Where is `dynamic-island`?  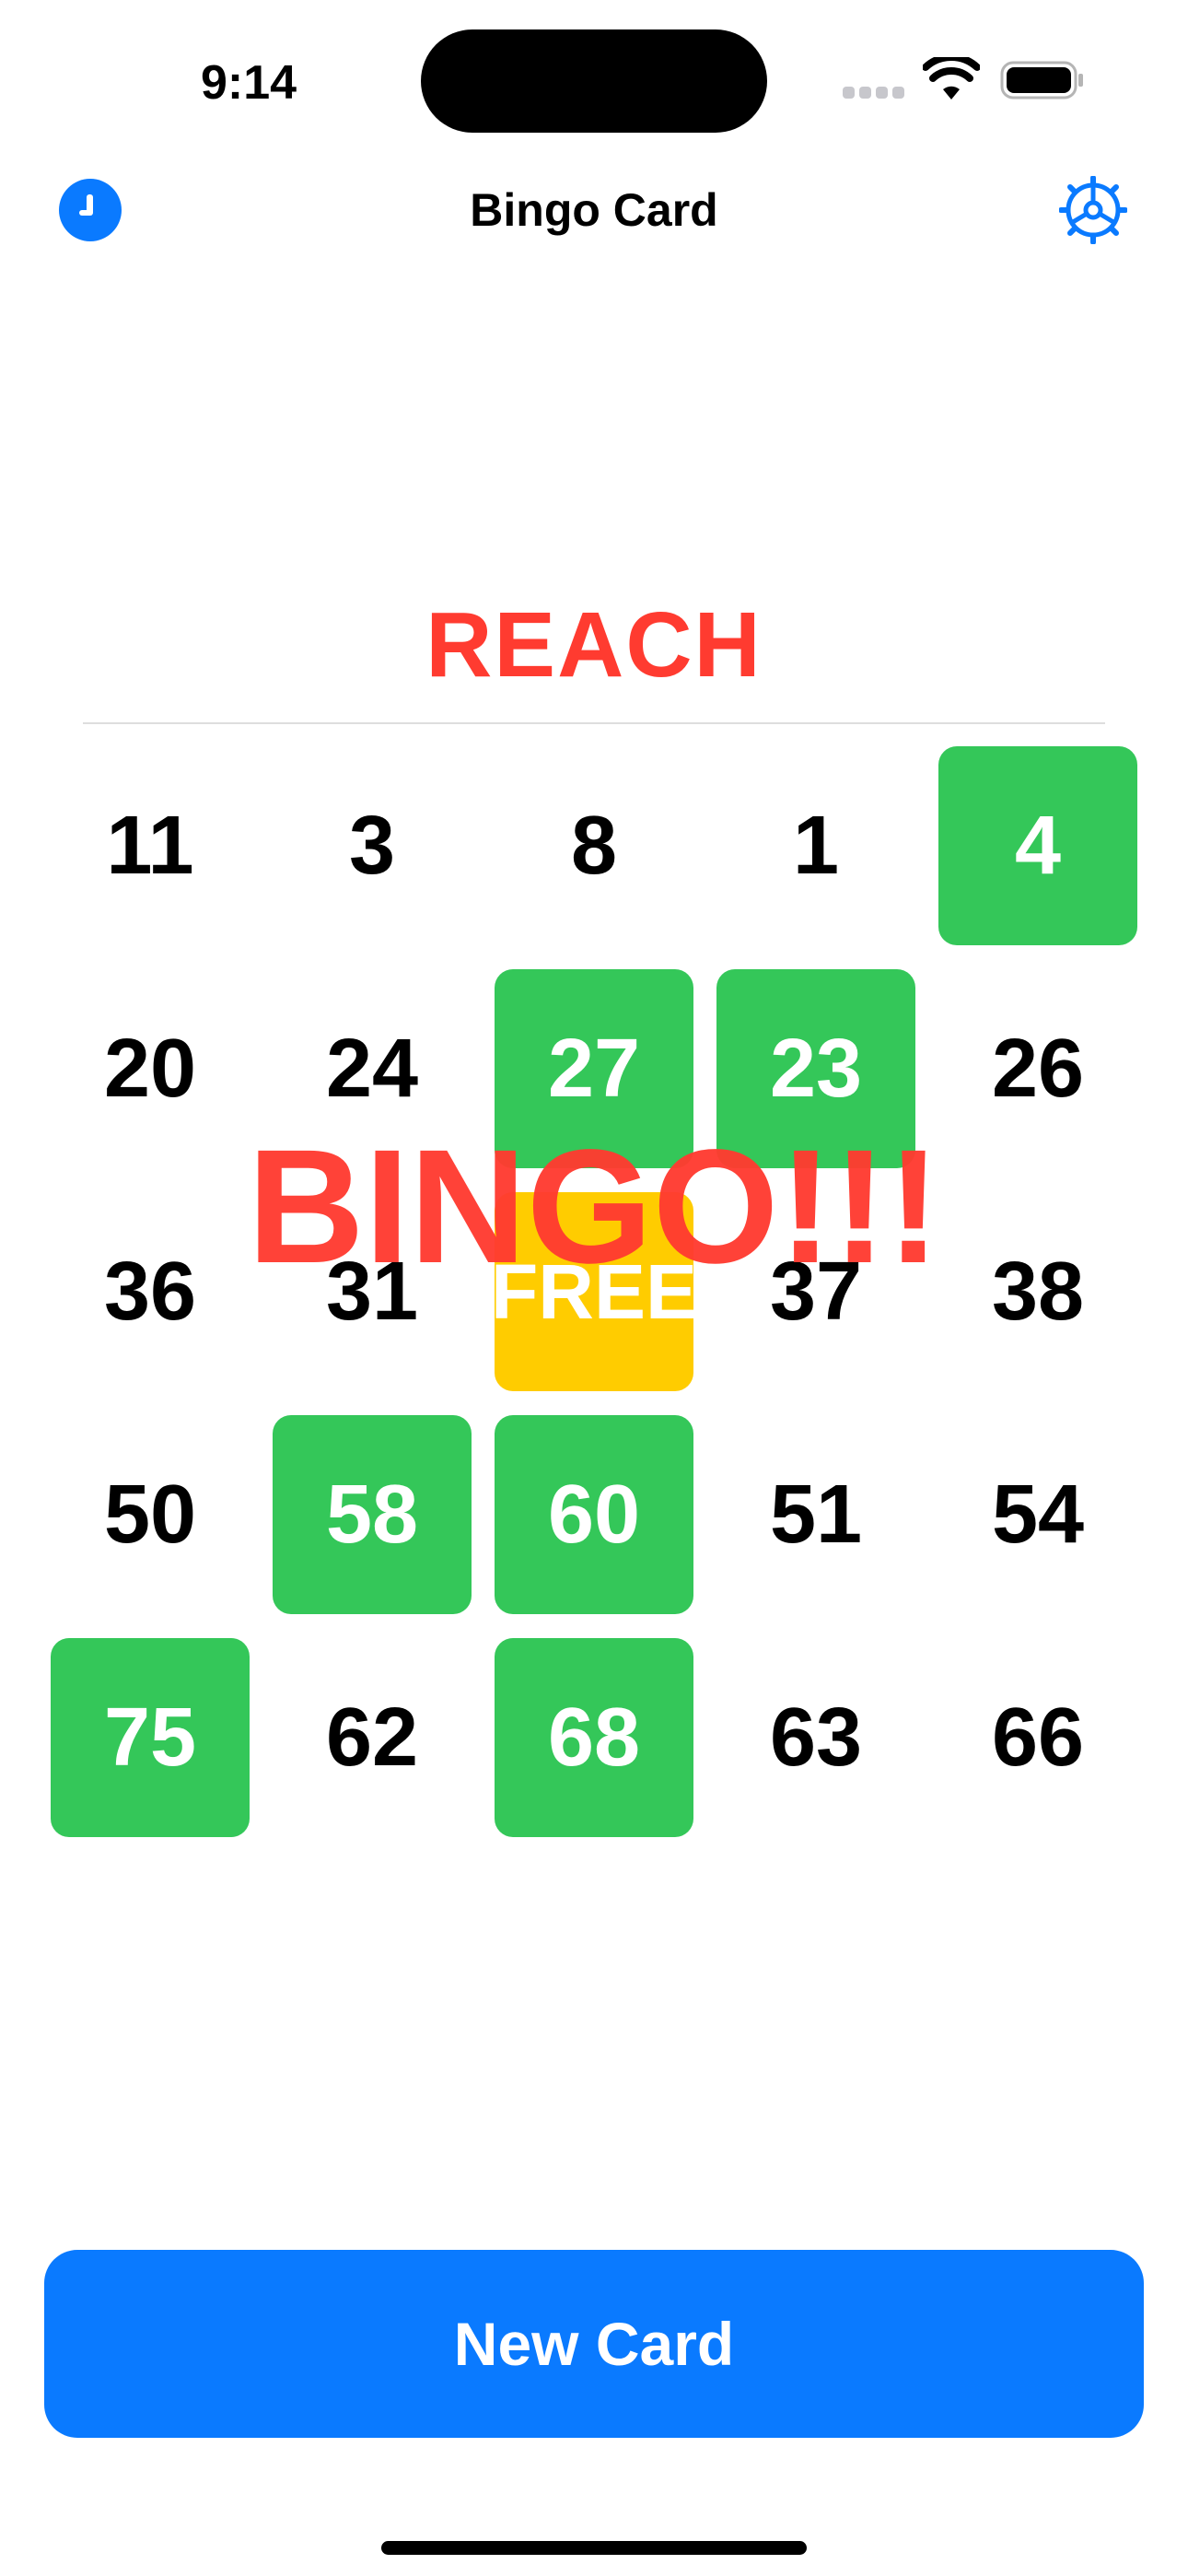 dynamic-island is located at coordinates (594, 81).